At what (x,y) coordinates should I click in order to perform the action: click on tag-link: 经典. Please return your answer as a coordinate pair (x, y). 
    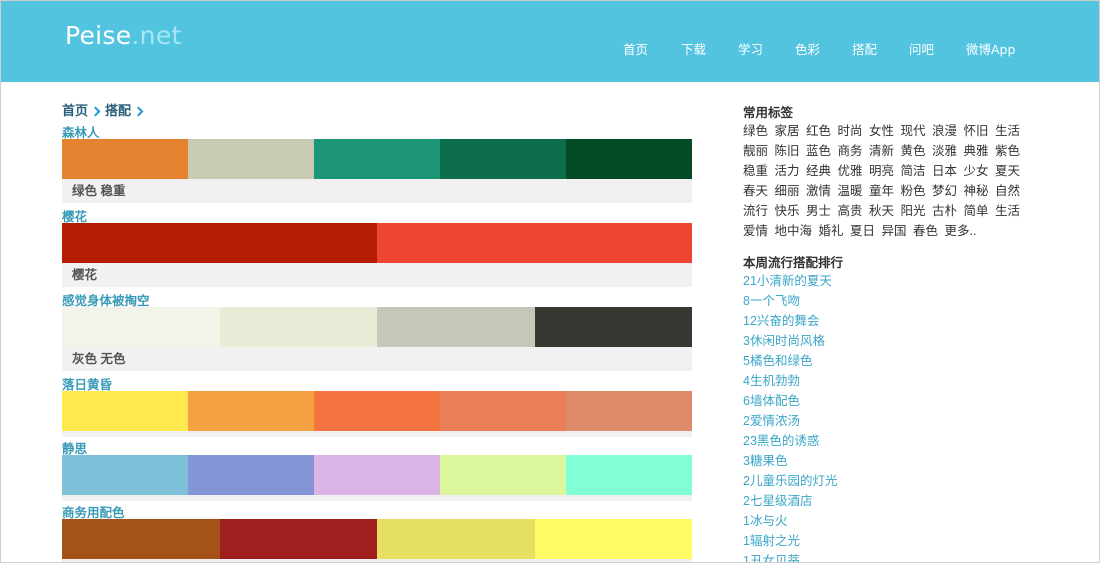
    Looking at the image, I should click on (818, 171).